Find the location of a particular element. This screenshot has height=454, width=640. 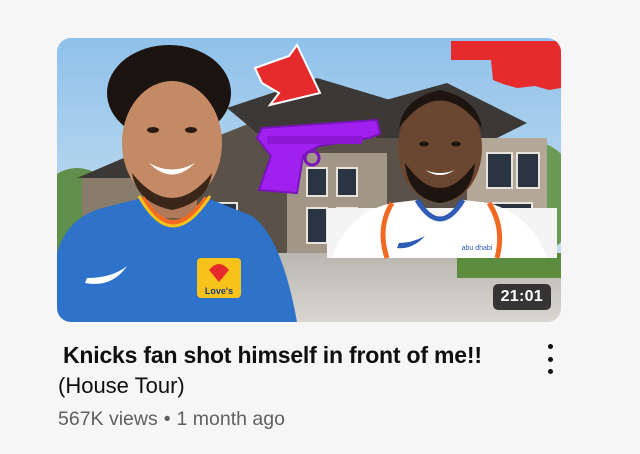

more-vertical-icon is located at coordinates (550, 359).